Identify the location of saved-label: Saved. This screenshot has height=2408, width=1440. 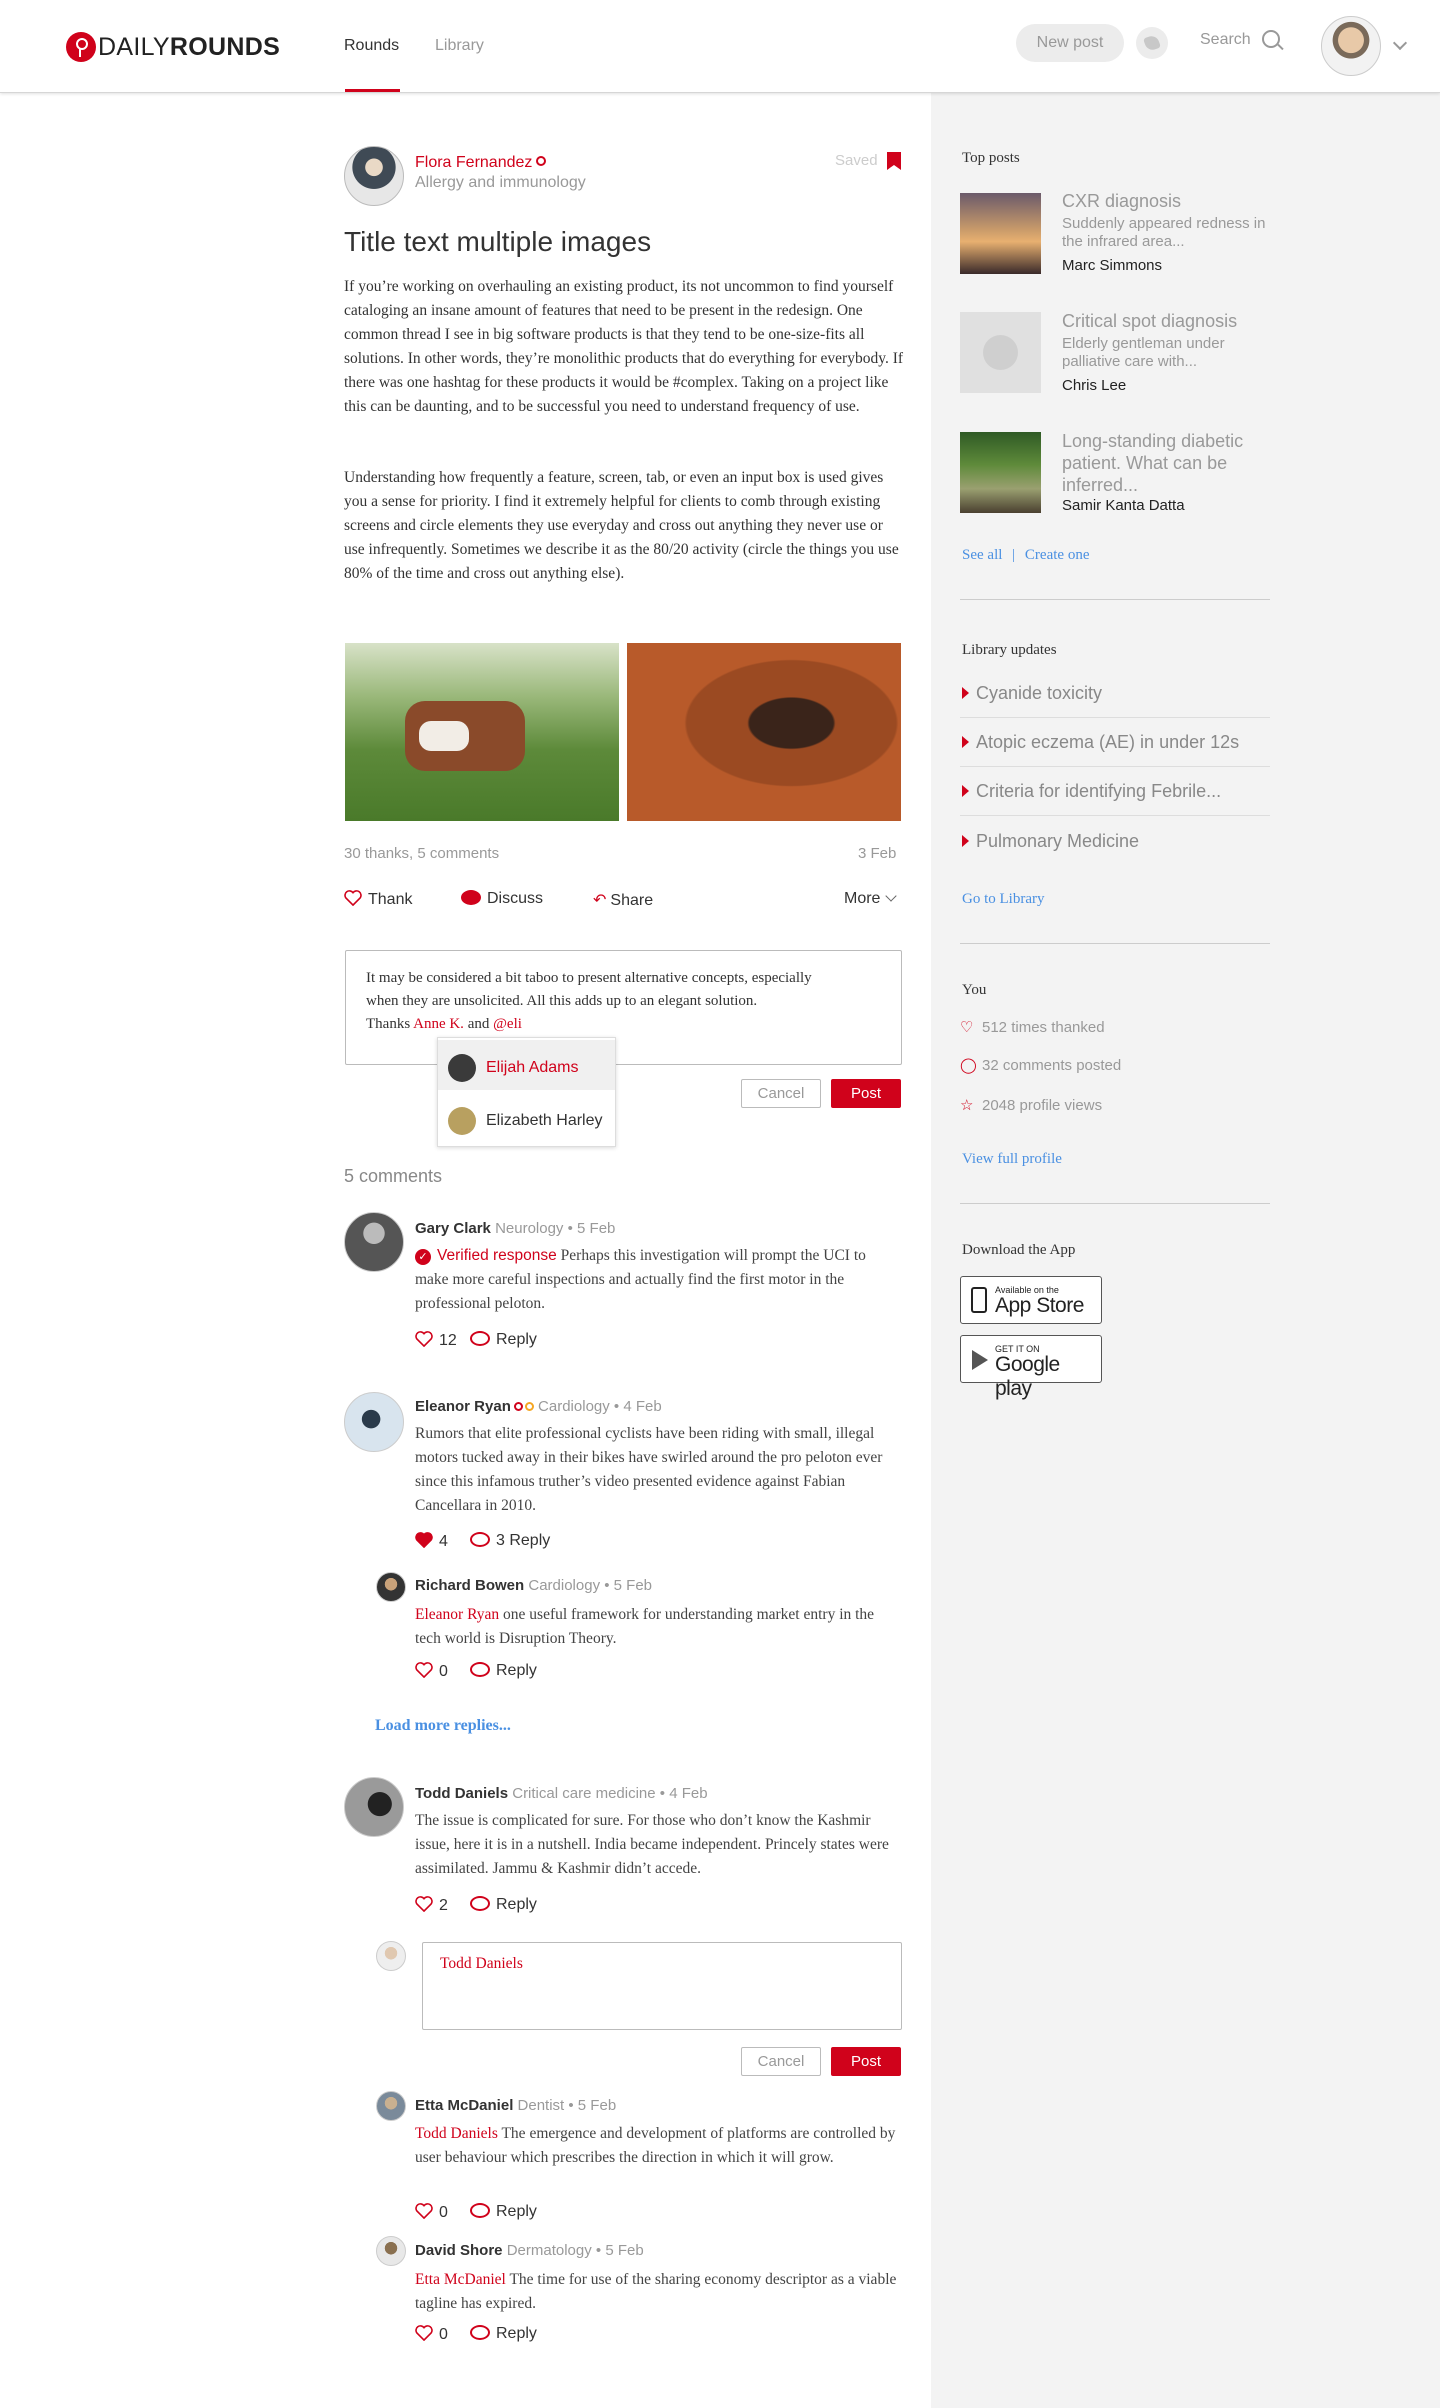
(856, 160).